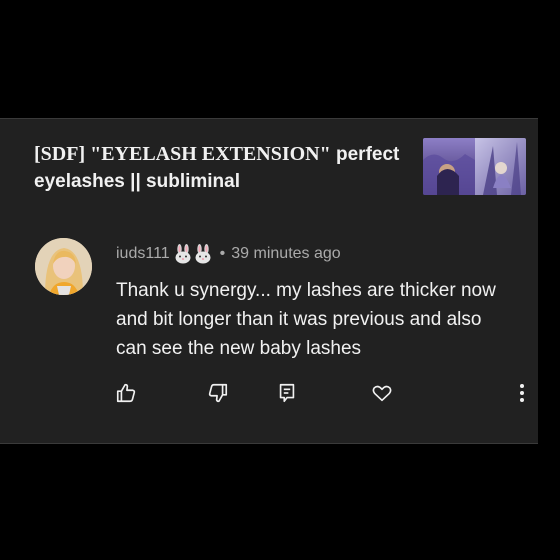  Describe the element at coordinates (193, 254) in the screenshot. I see `username-emoji` at that location.